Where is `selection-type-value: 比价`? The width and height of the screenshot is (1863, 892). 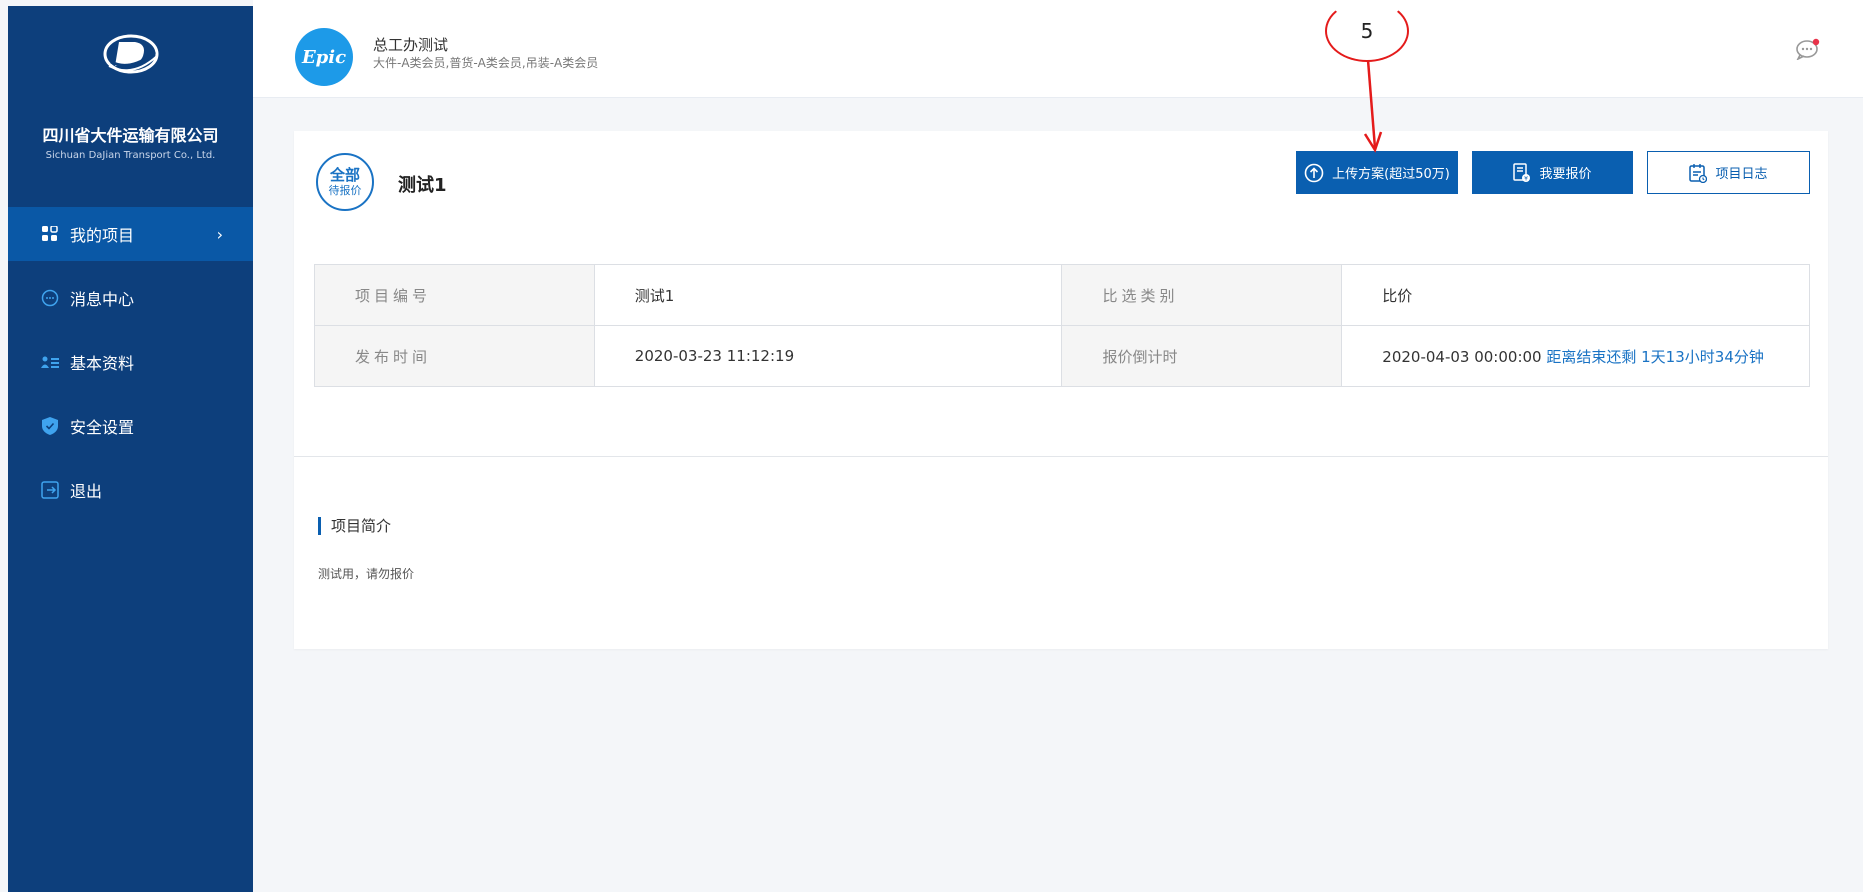 selection-type-value: 比价 is located at coordinates (1575, 295).